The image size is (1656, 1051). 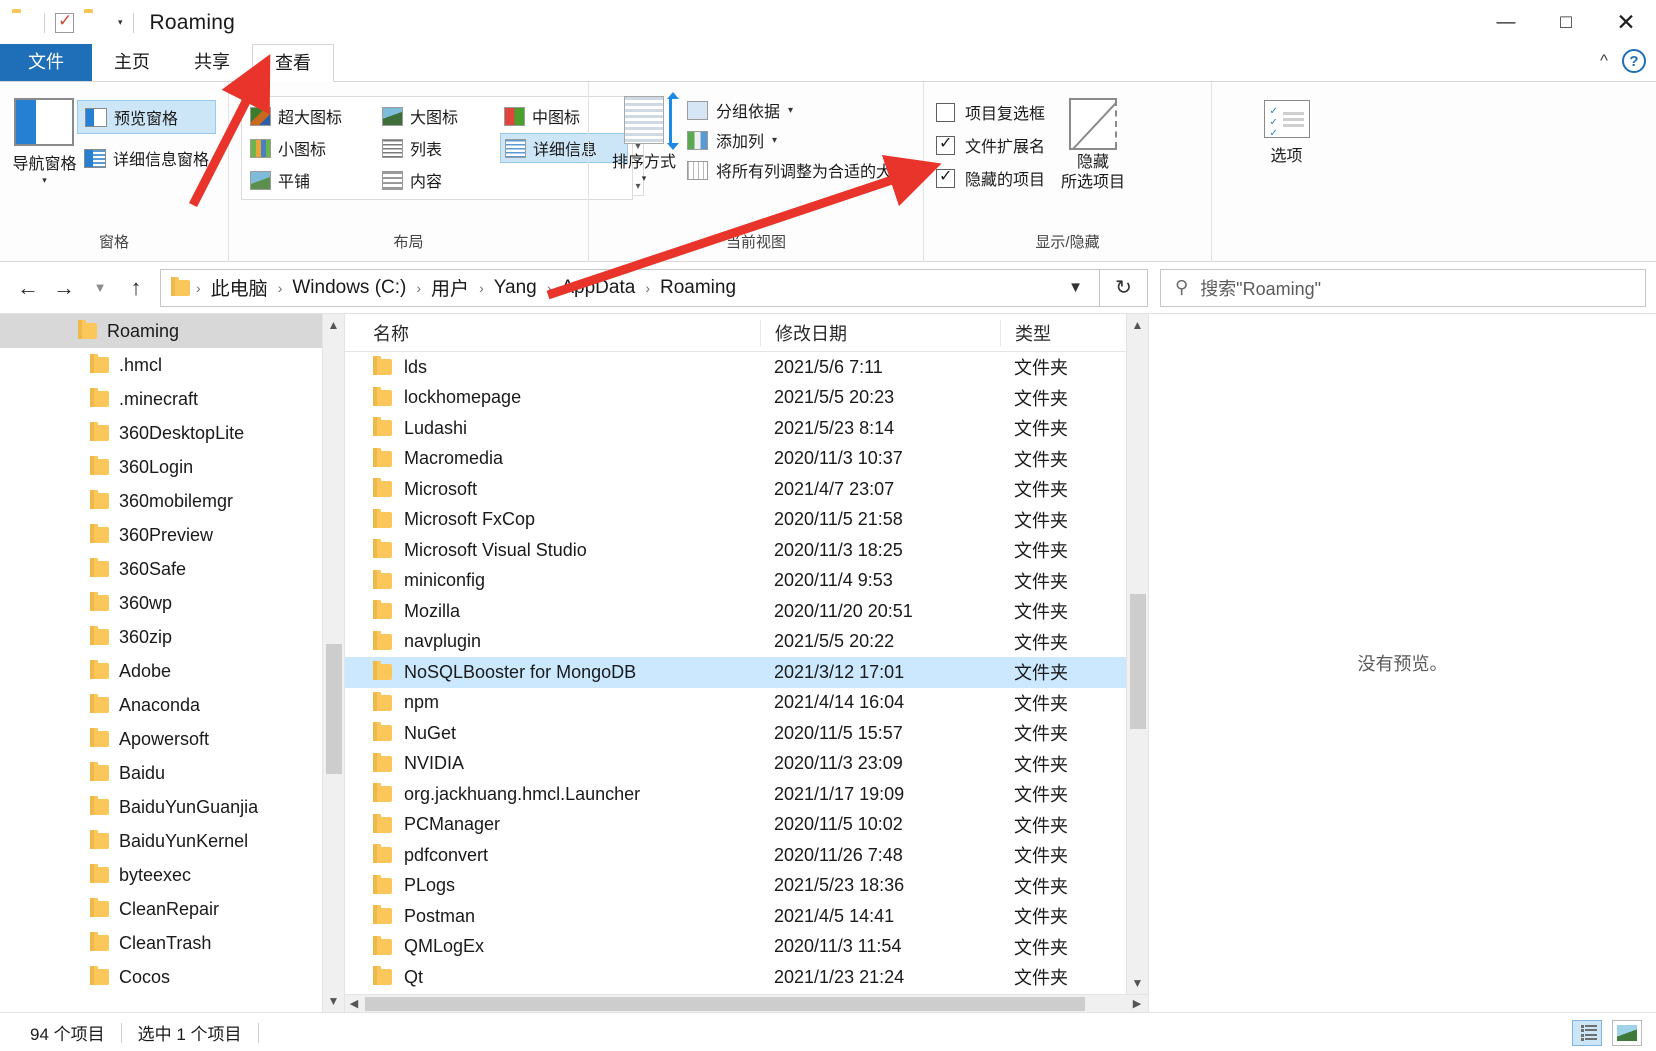 What do you see at coordinates (1566, 22) in the screenshot?
I see `maximize-button: □` at bounding box center [1566, 22].